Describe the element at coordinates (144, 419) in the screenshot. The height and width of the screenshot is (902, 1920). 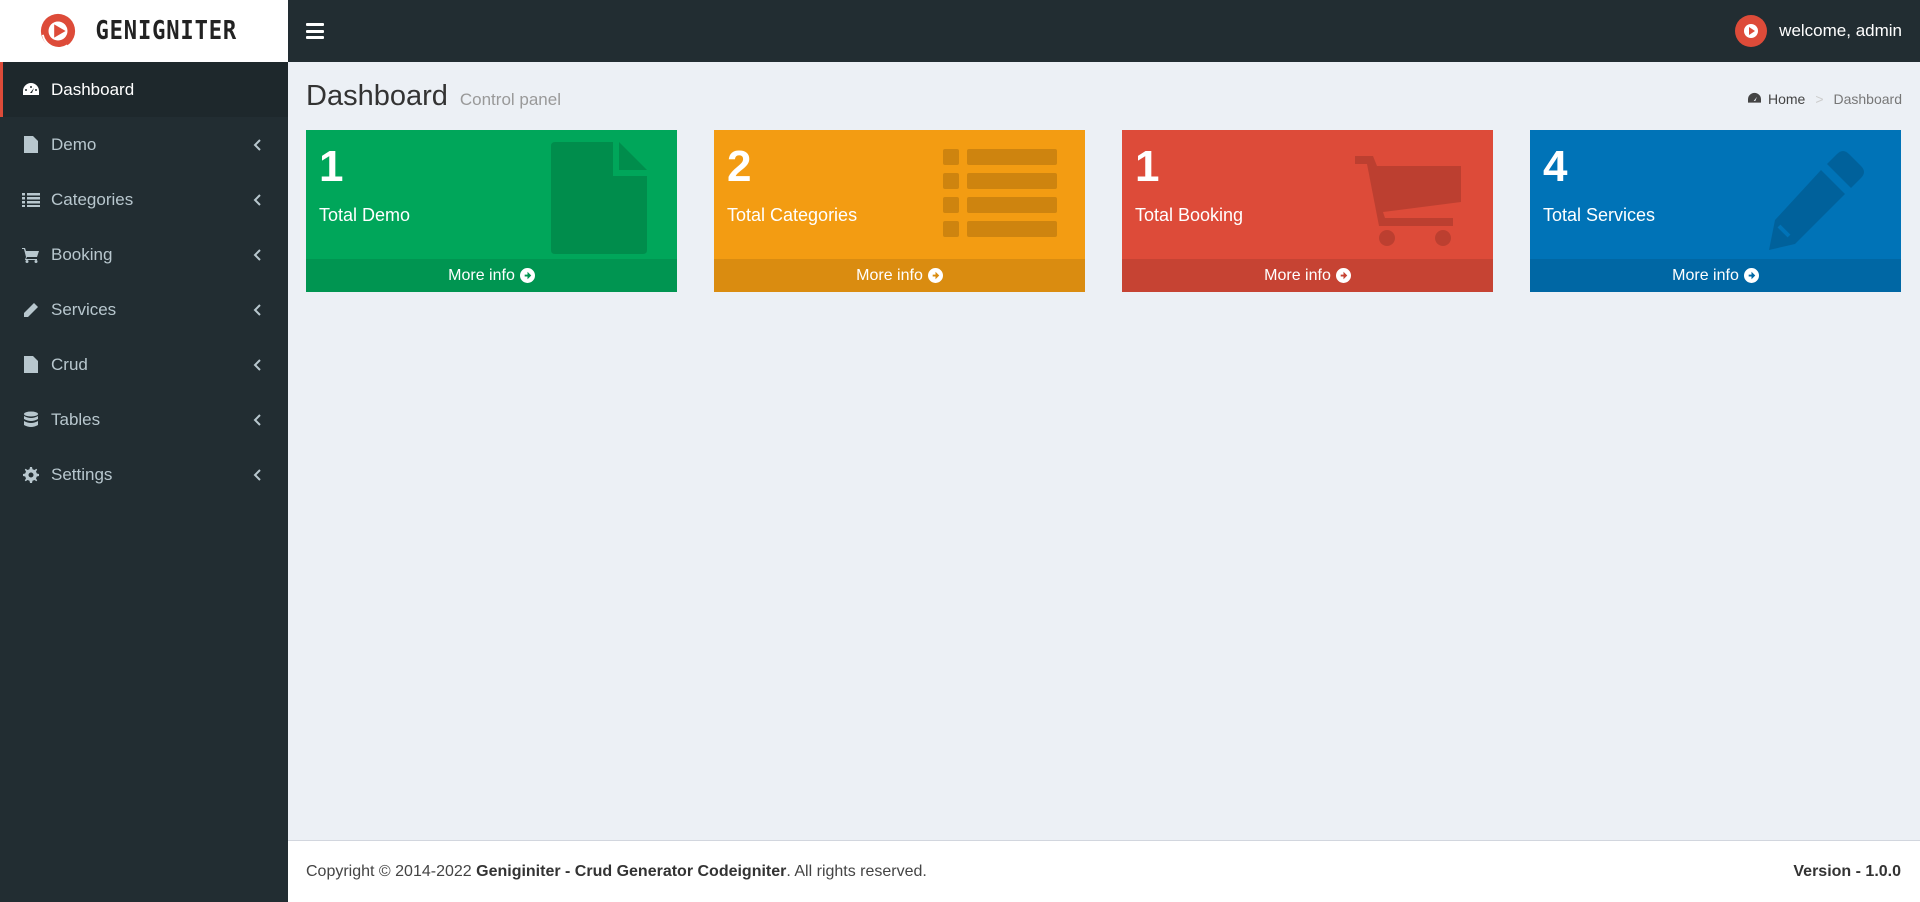
I see `sidebar-item-tables: Tables` at that location.